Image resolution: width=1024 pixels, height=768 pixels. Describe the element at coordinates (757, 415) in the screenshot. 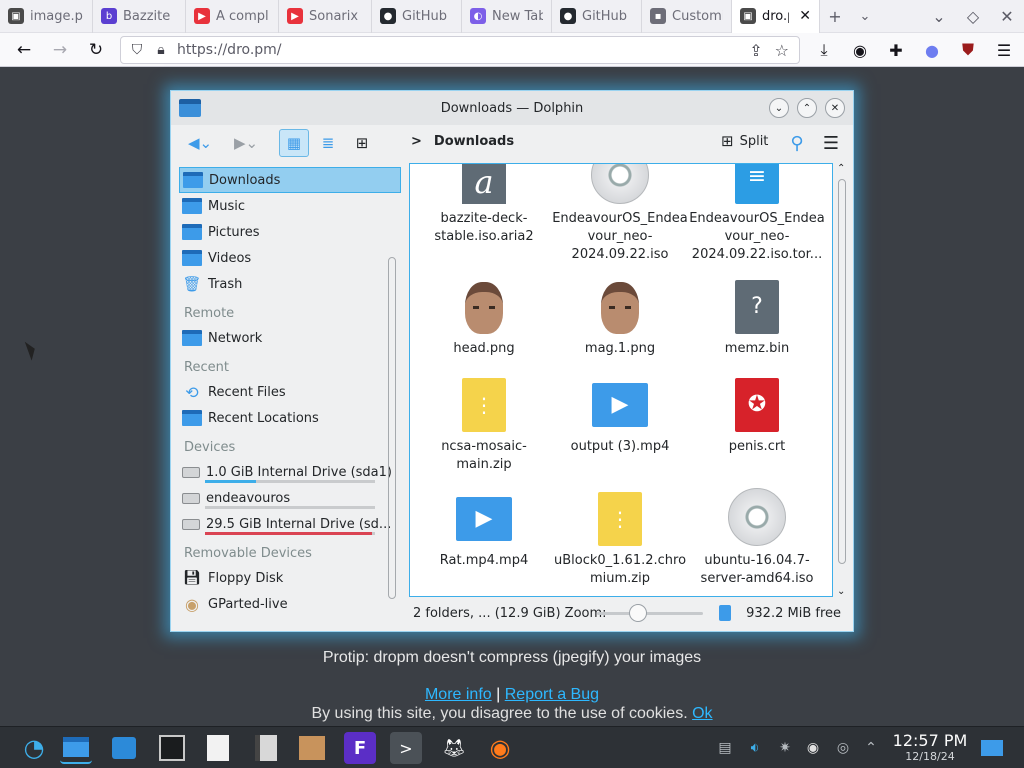

I see `file-item: ✪ penis.crt` at that location.